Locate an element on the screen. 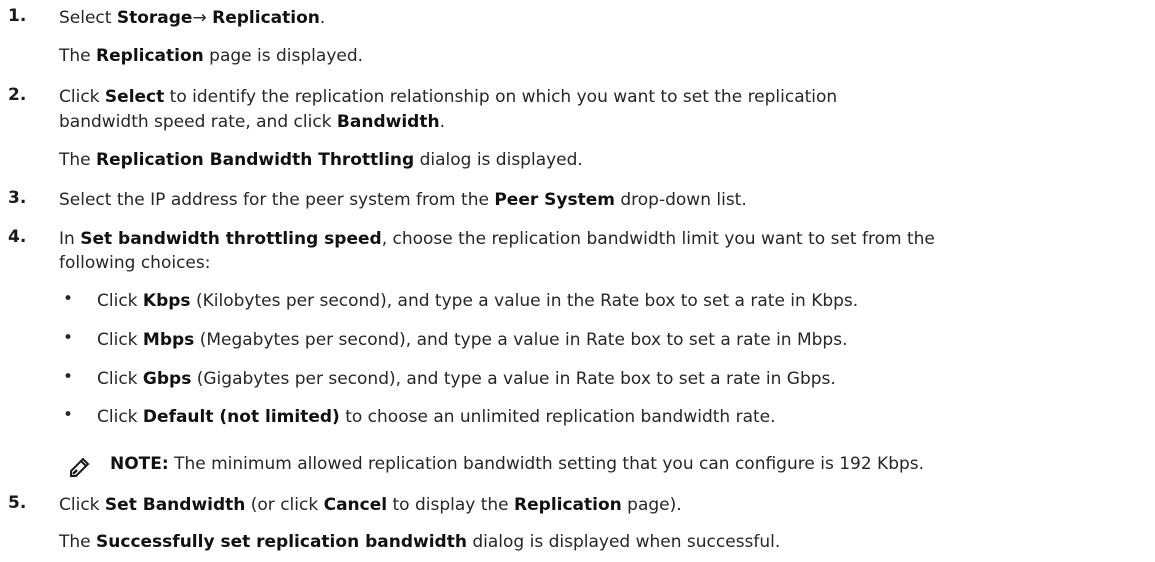  step-number: 2. is located at coordinates (17, 95).